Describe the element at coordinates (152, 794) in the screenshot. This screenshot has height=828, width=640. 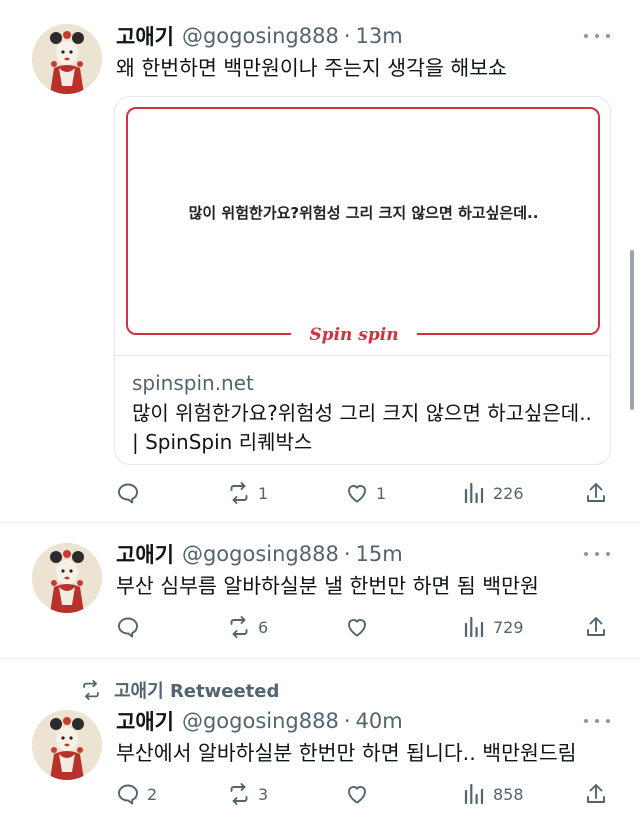
I see `reply-count: 2` at that location.